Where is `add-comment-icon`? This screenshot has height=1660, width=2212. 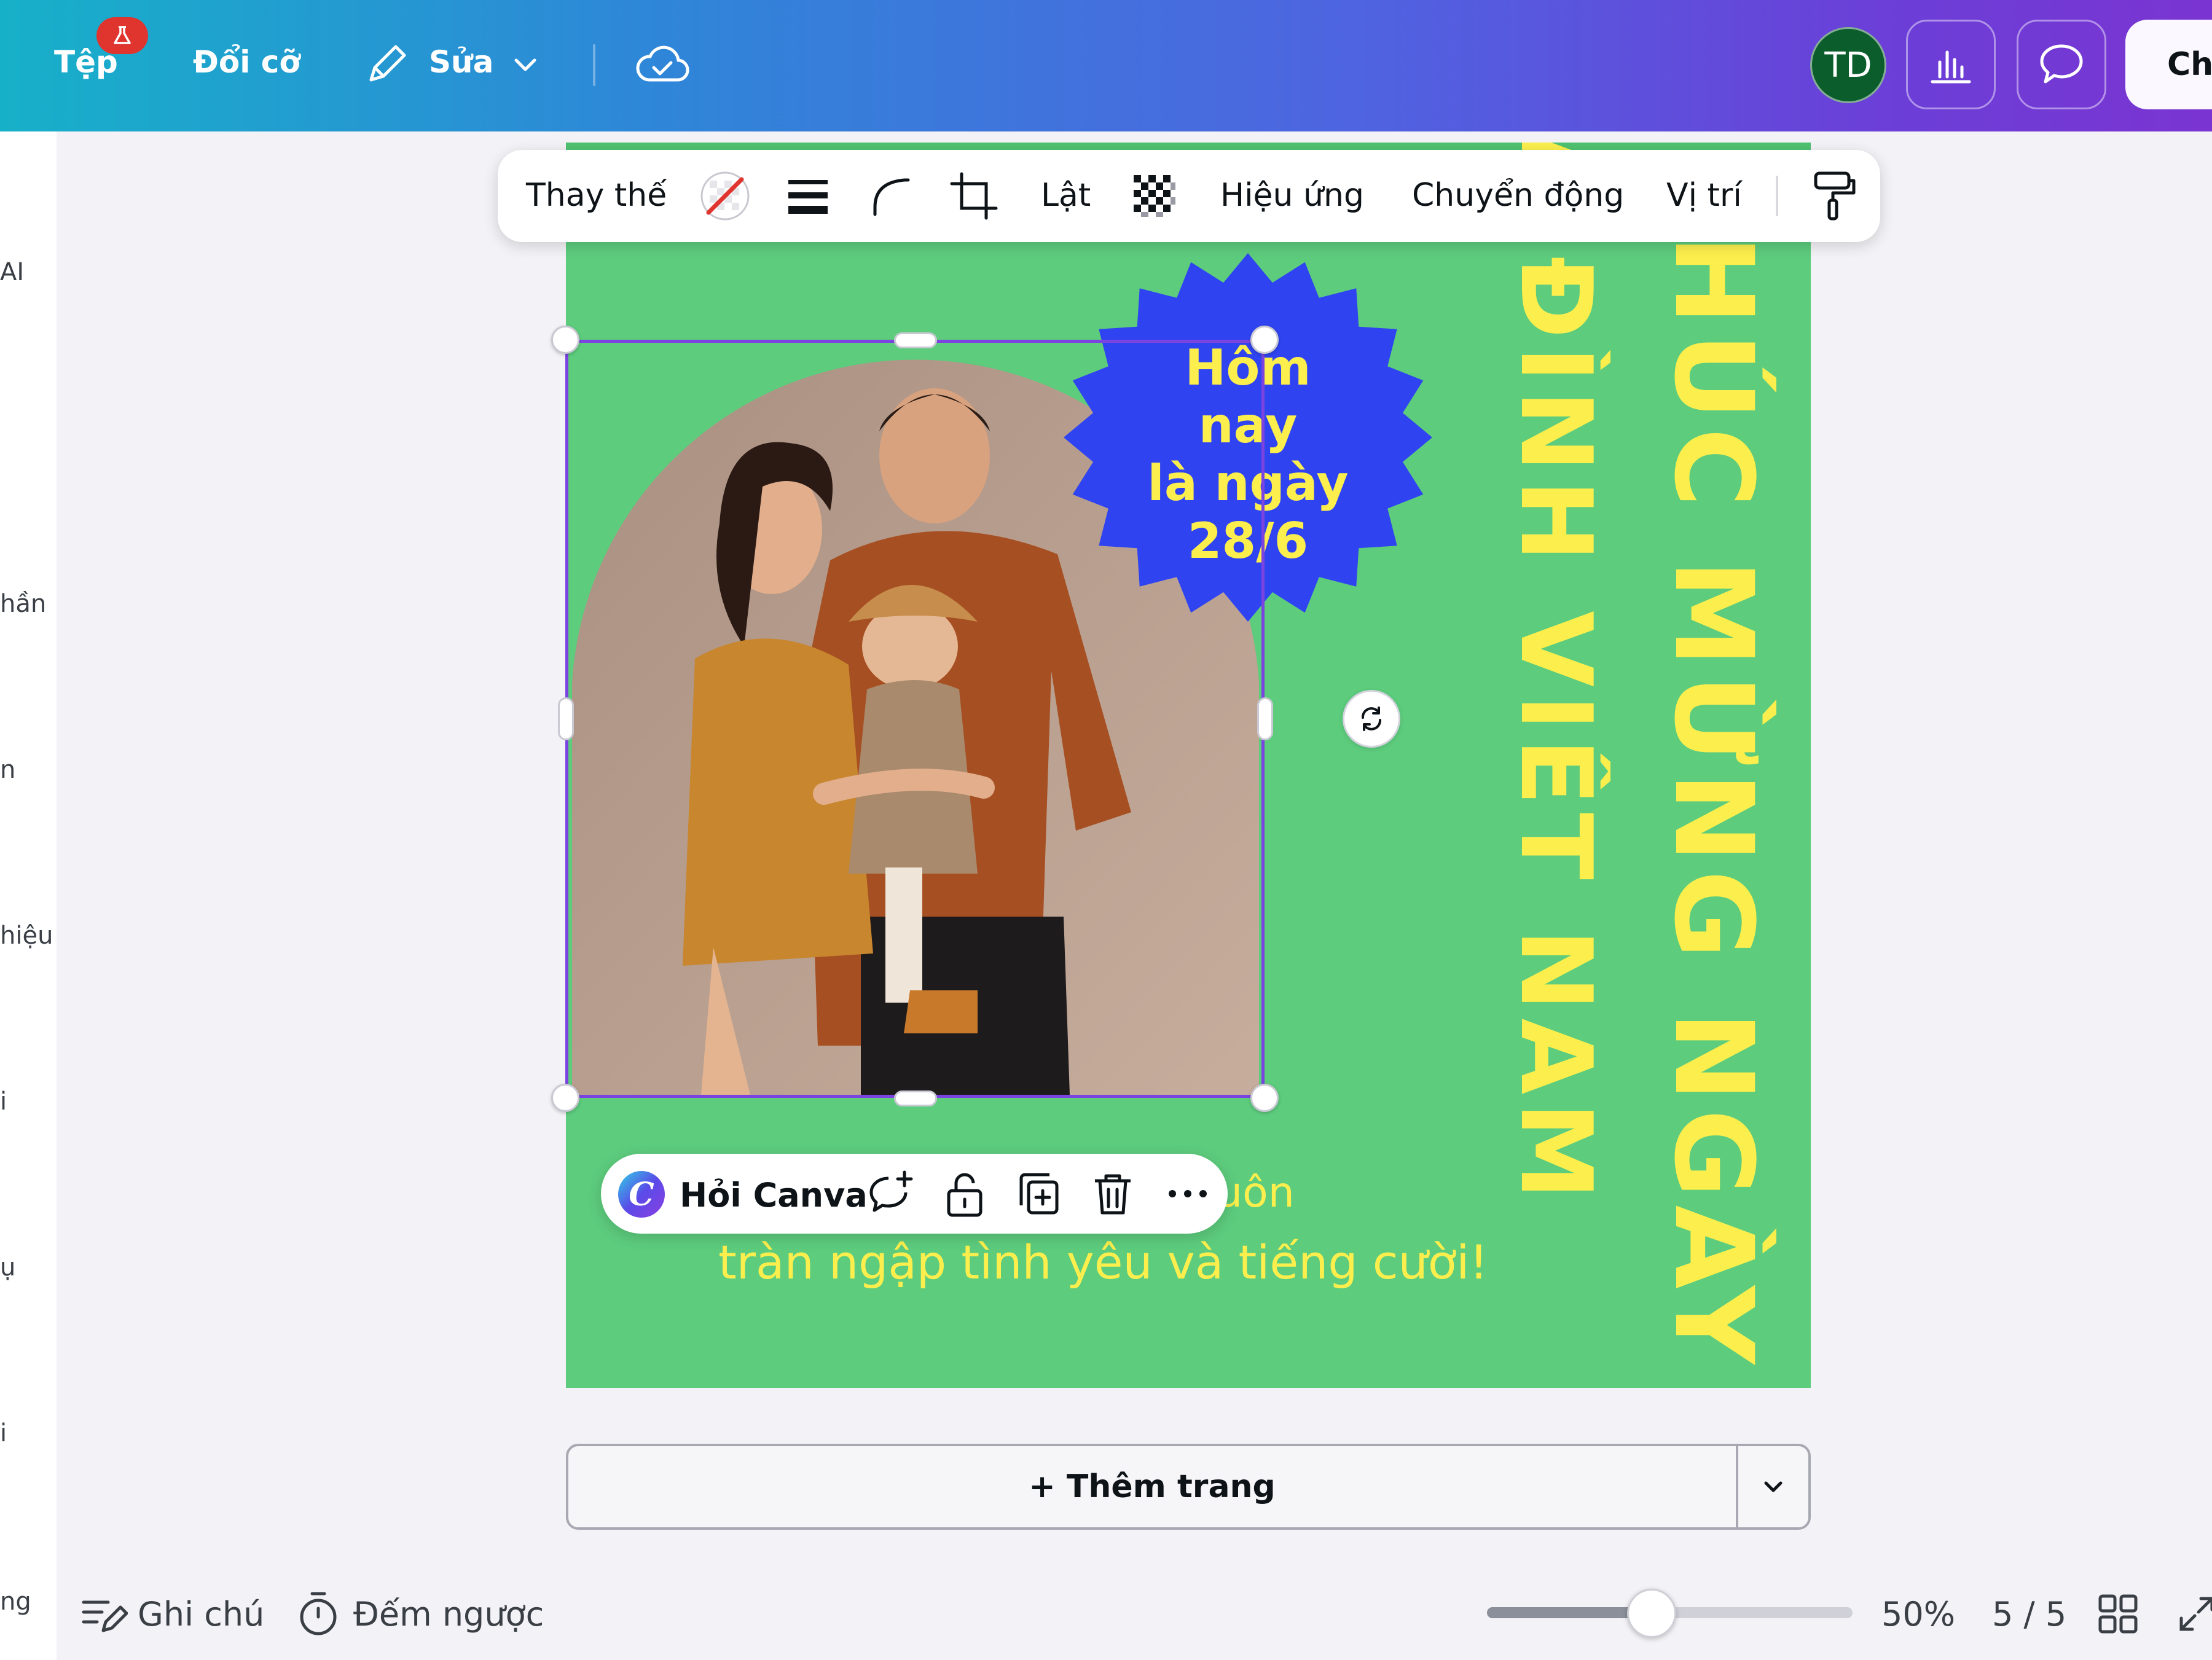 add-comment-icon is located at coordinates (891, 1193).